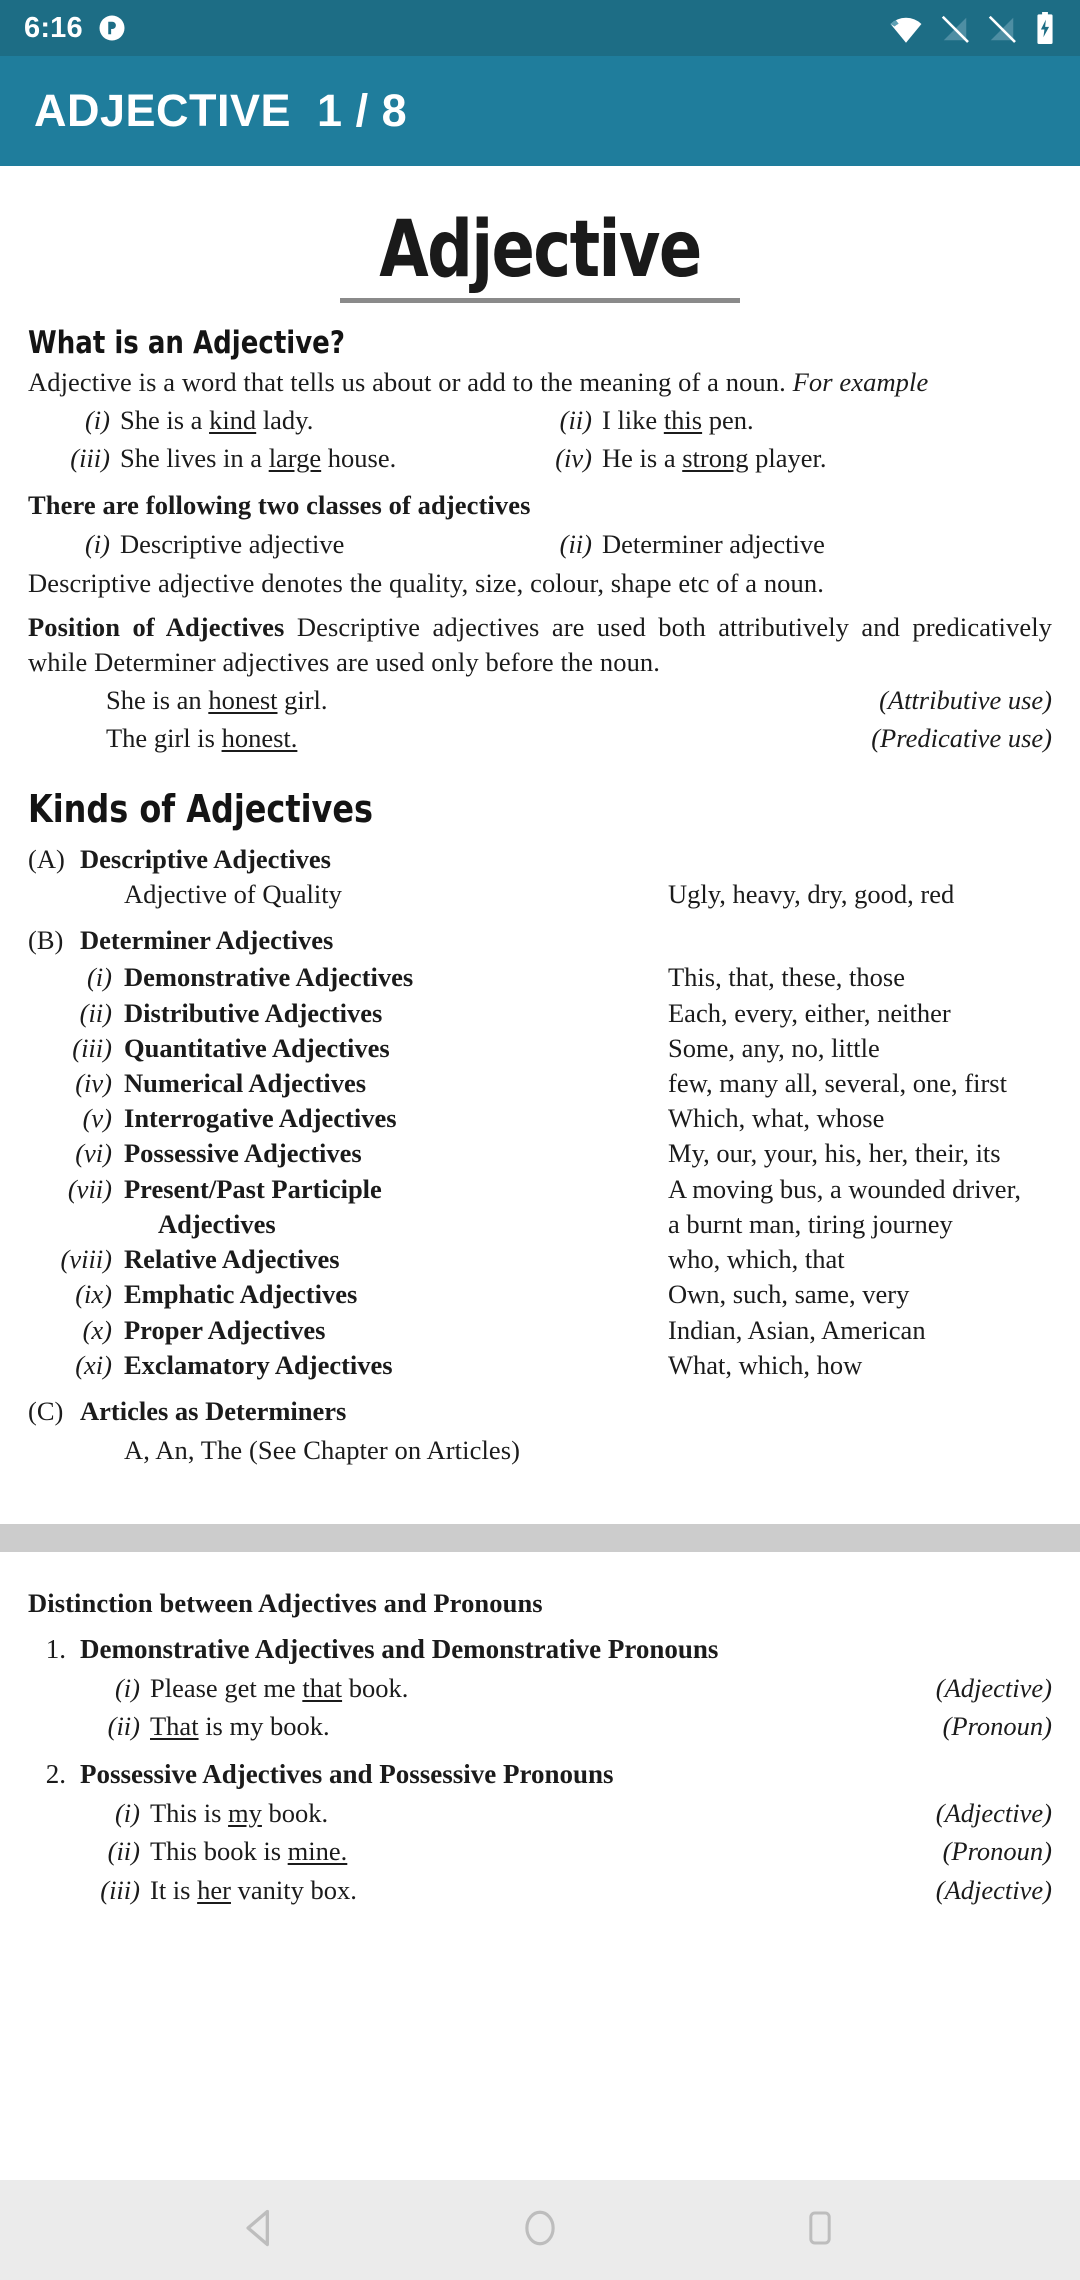 Image resolution: width=1080 pixels, height=2280 pixels. What do you see at coordinates (258, 1364) in the screenshot?
I see `row-label: Exclamatory Adjectives` at bounding box center [258, 1364].